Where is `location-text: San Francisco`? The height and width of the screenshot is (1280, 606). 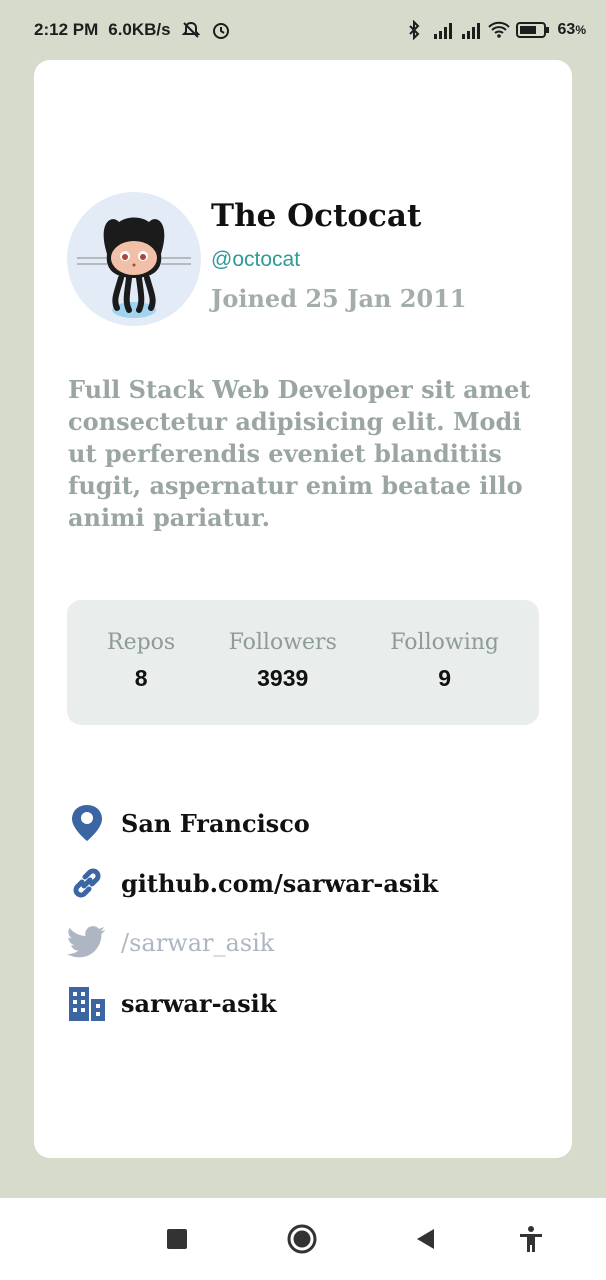
location-text: San Francisco is located at coordinates (215, 823).